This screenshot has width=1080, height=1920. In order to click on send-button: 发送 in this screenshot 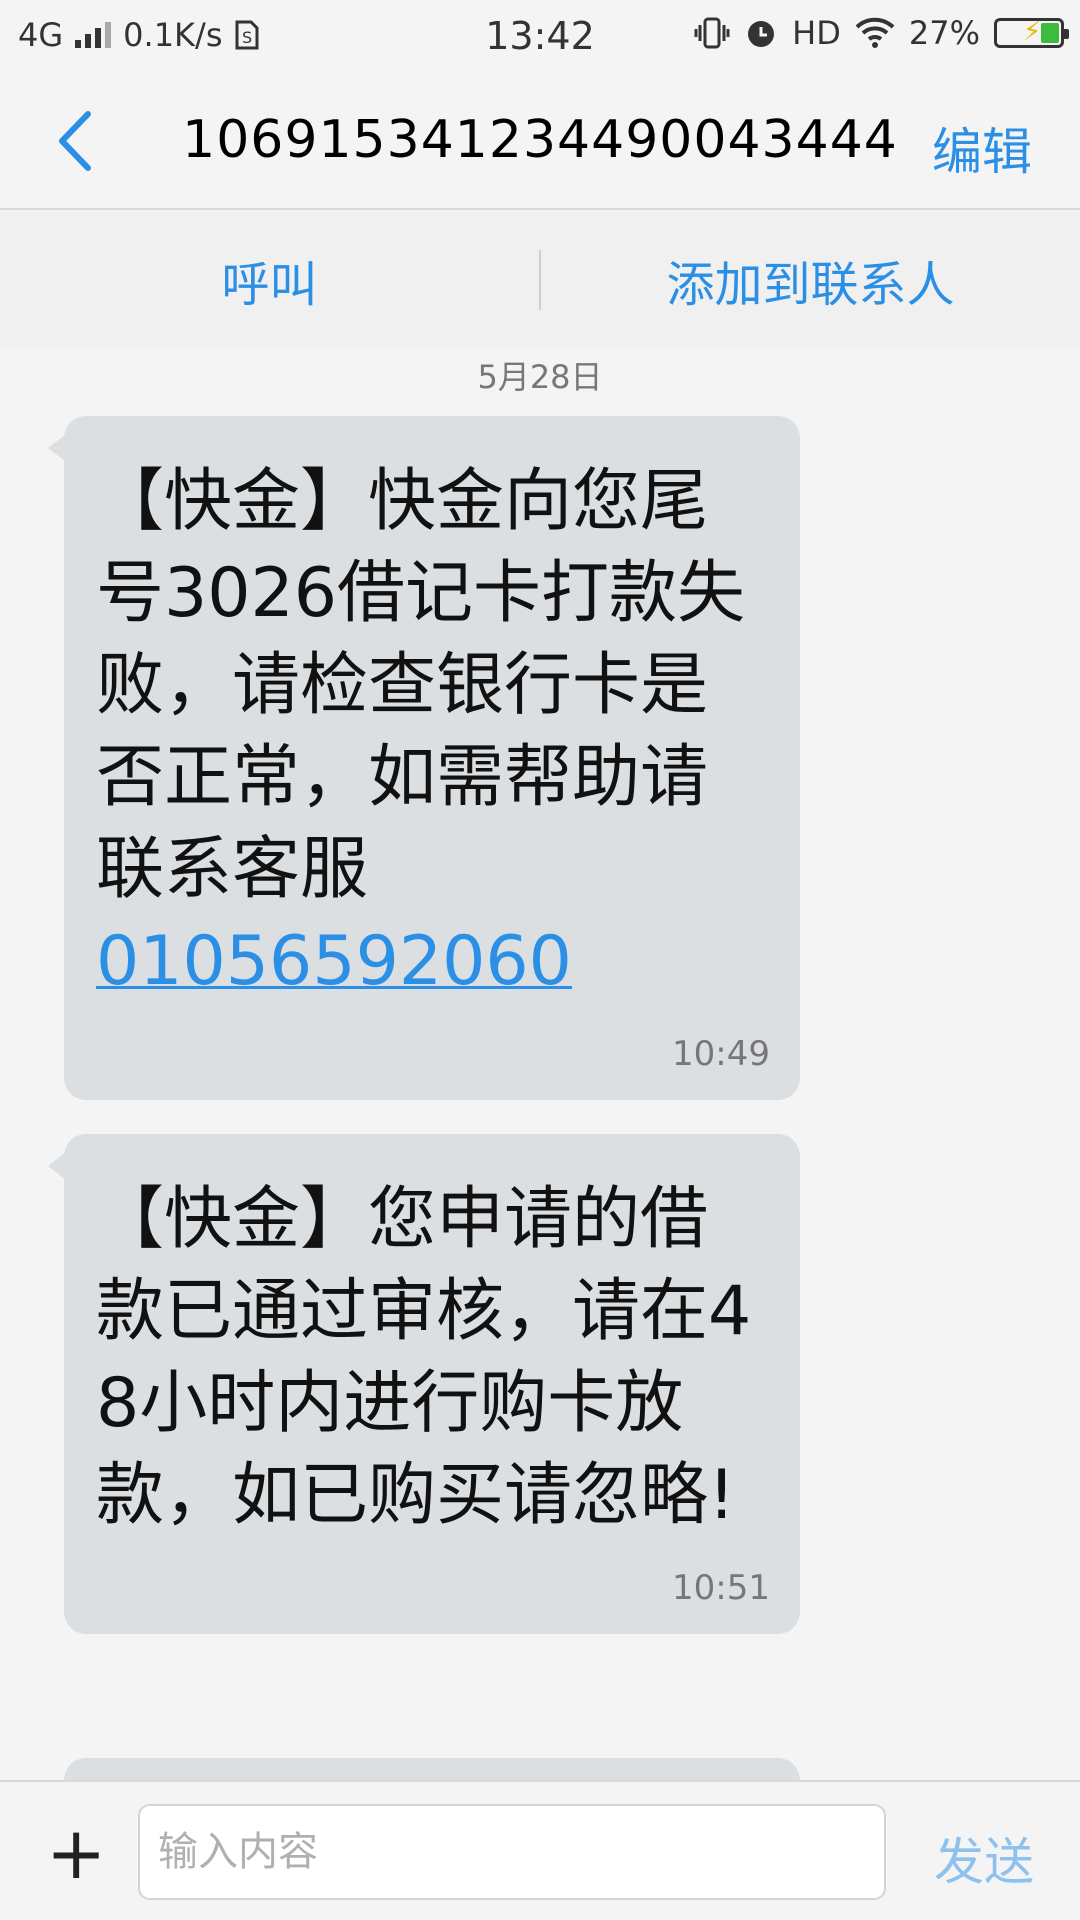, I will do `click(984, 1858)`.